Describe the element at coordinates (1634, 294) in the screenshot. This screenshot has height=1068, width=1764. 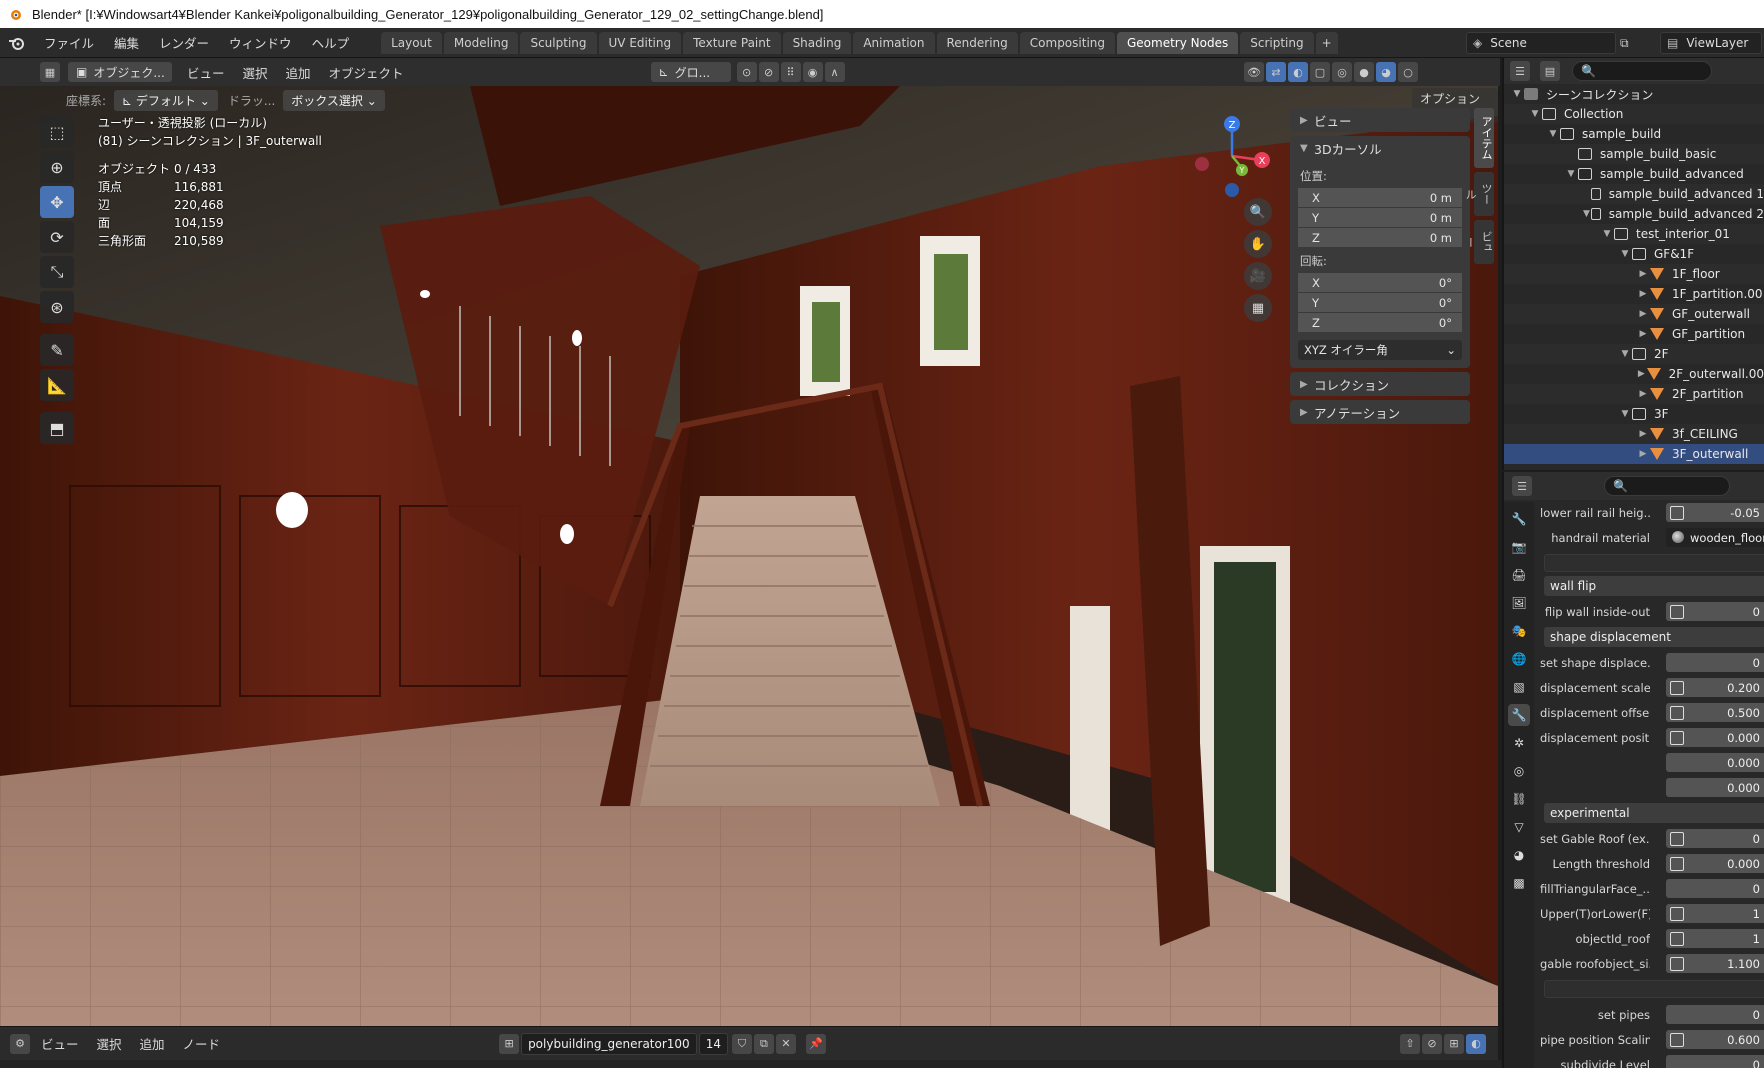
I see `outliner-item: ▶ 1F_partition.00` at that location.